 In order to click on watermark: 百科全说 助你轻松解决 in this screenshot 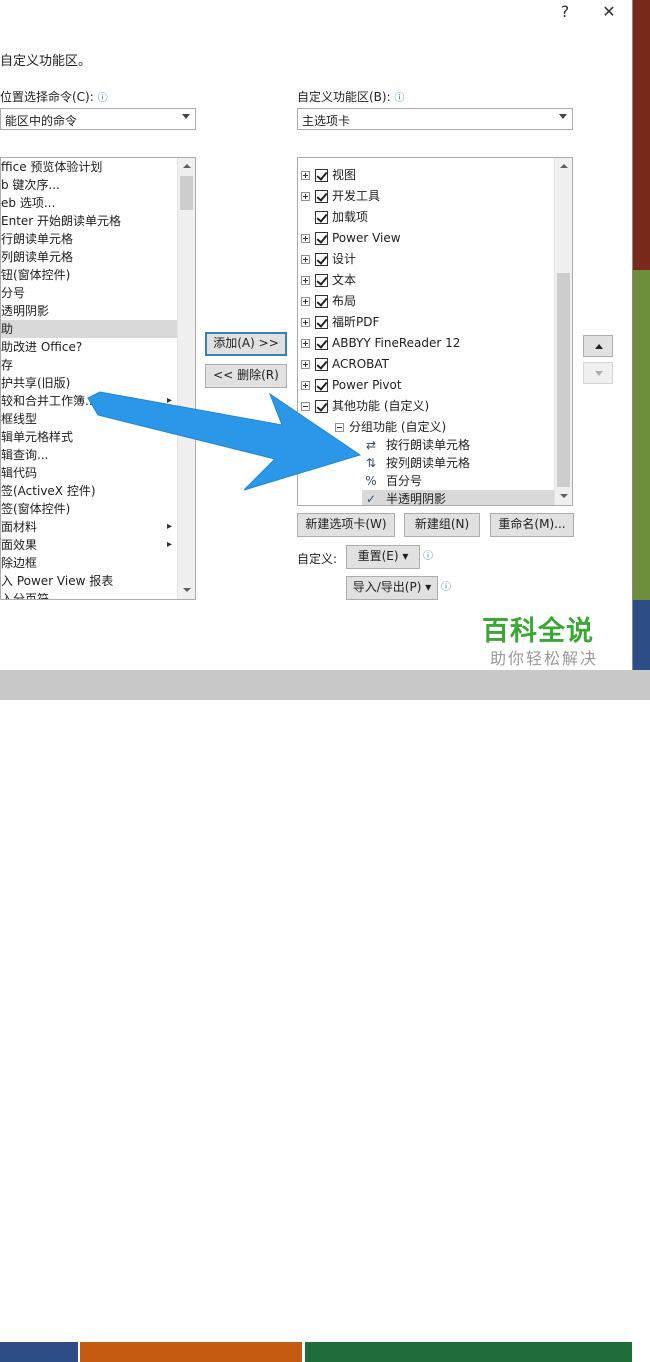, I will do `click(547, 636)`.